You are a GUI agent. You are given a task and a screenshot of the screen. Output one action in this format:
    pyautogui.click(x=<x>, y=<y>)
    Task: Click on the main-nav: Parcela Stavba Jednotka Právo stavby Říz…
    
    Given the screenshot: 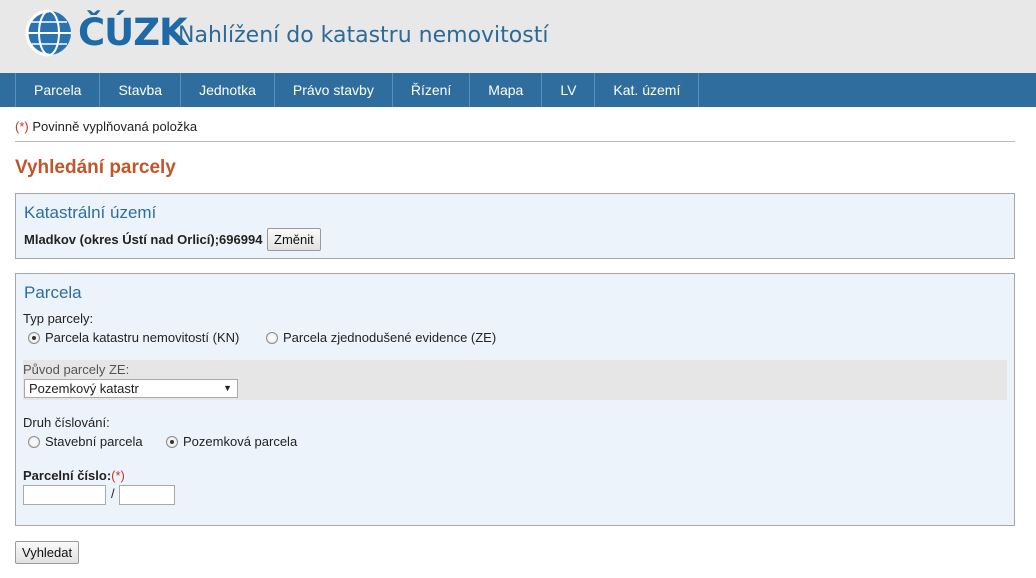 What is the action you would take?
    pyautogui.click(x=518, y=90)
    